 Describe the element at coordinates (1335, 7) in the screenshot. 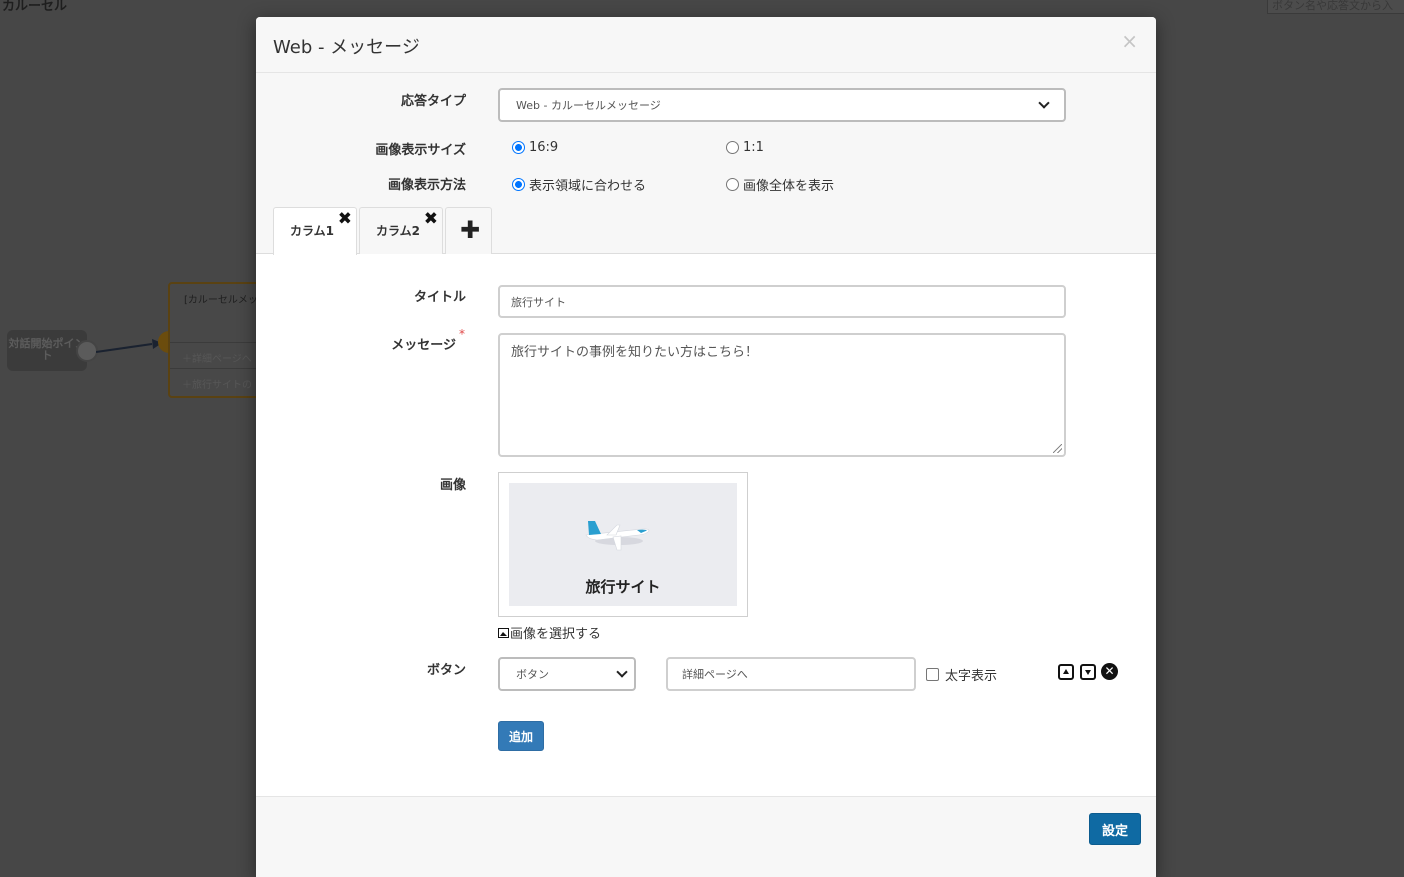

I see `search-input: ボタン名や応答文から入` at that location.